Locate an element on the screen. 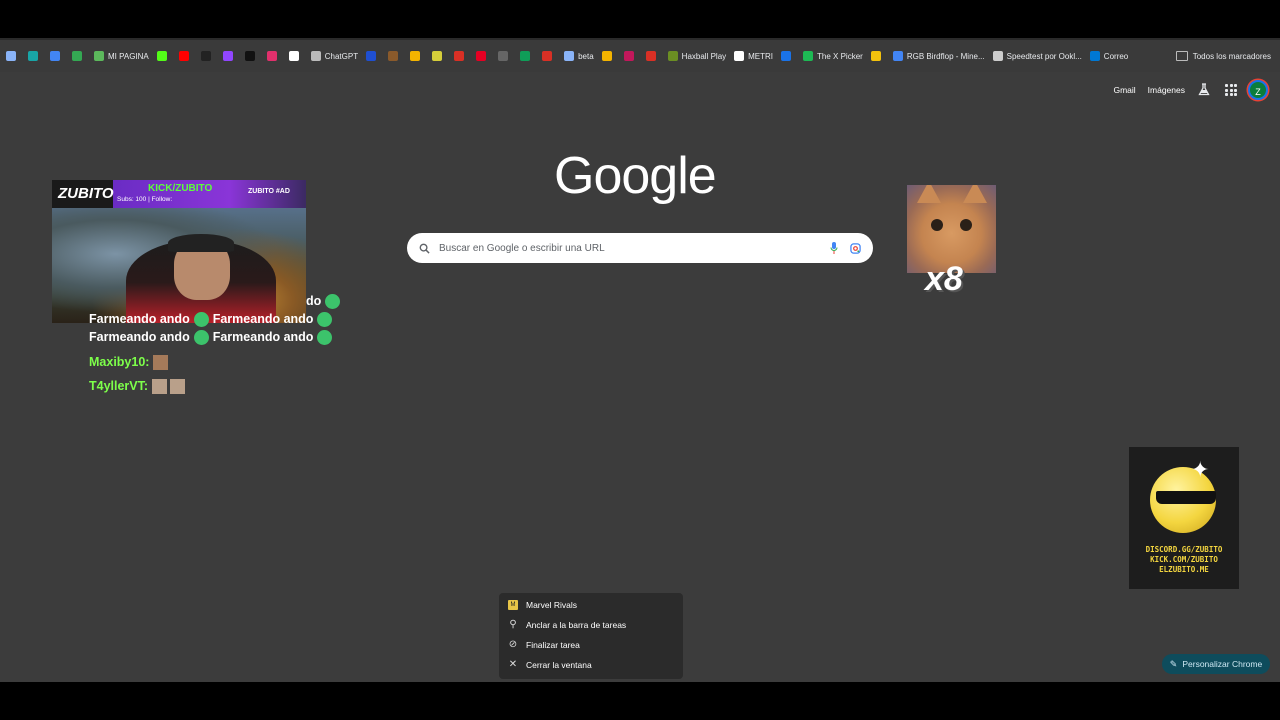  app-icon is located at coordinates (33, 56).